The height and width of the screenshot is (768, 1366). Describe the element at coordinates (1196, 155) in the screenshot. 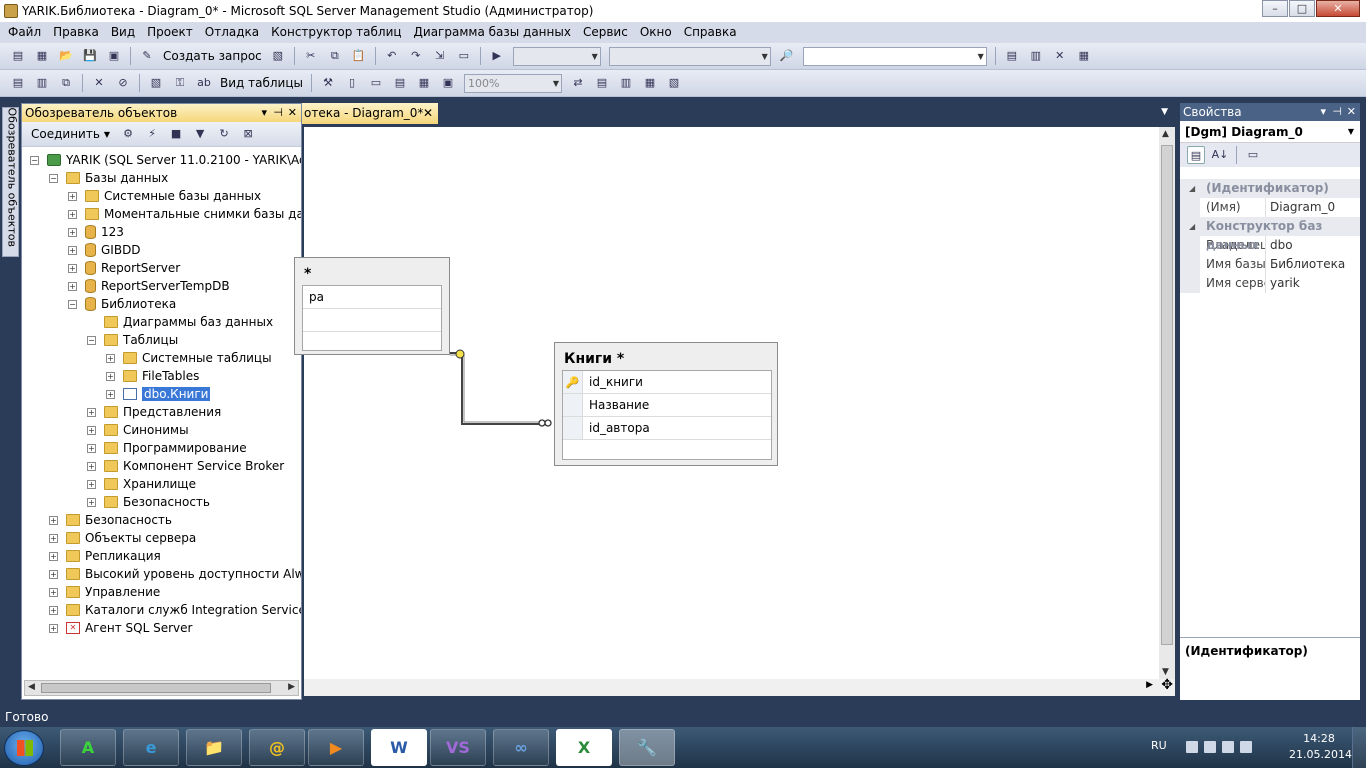

I see `categorized-icon: ▤` at that location.